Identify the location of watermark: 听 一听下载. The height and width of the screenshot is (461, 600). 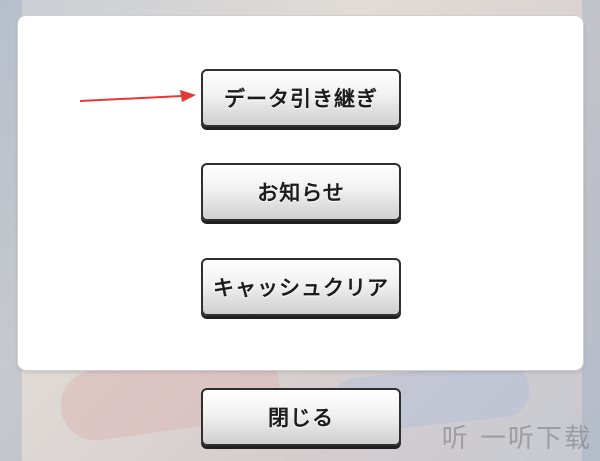
(516, 439).